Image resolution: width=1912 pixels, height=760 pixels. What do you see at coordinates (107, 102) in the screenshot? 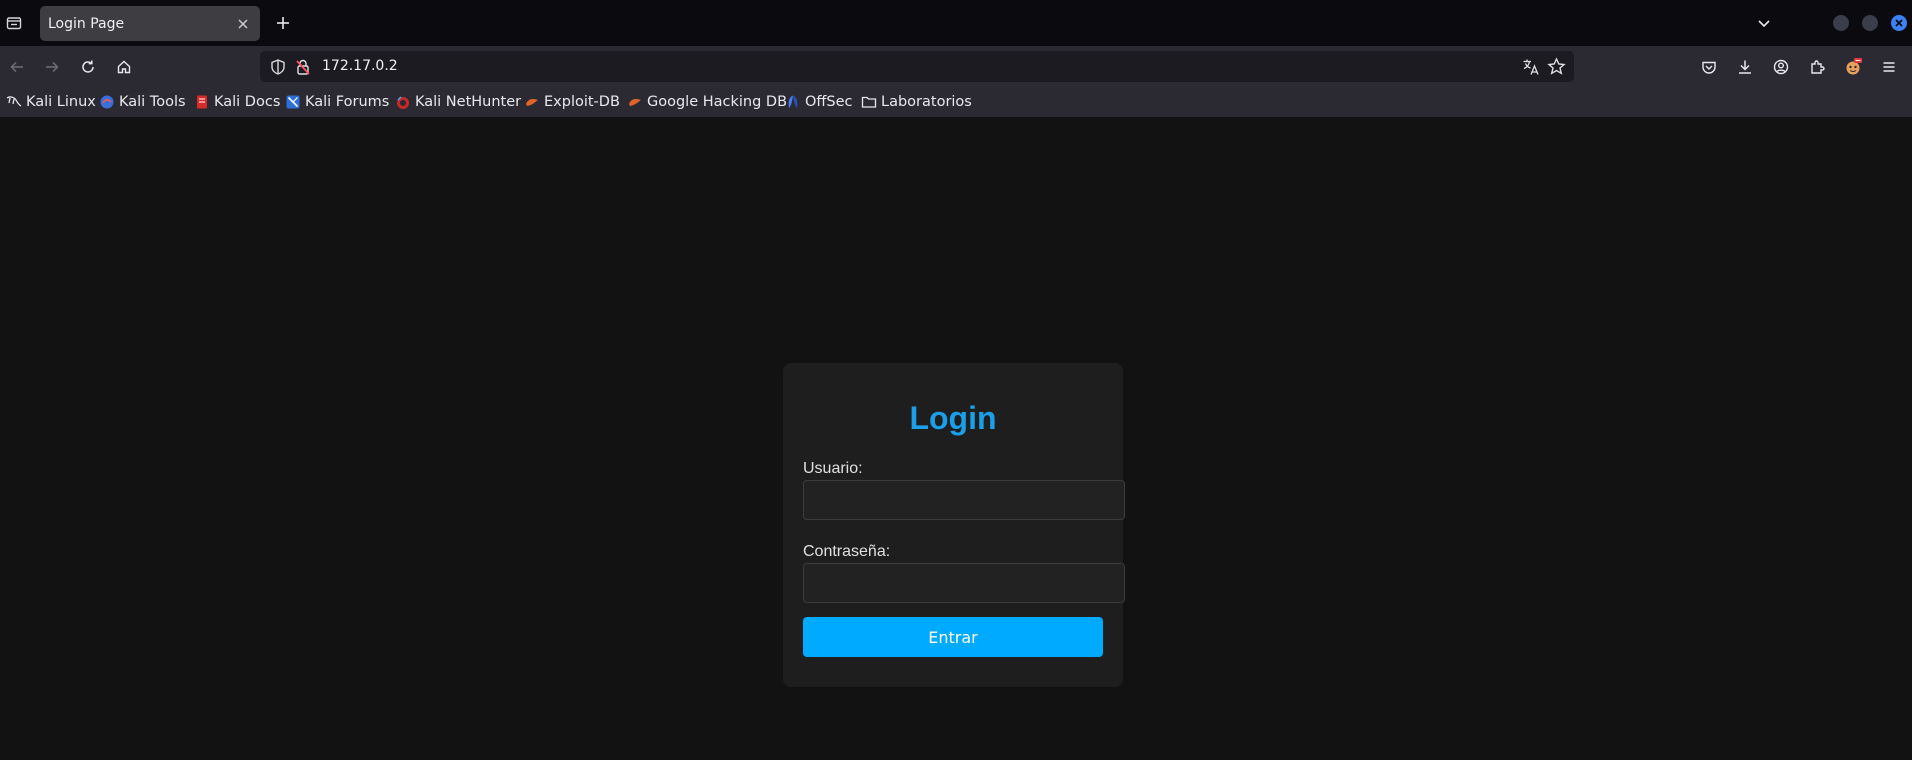
I see `kali-tools-icon` at bounding box center [107, 102].